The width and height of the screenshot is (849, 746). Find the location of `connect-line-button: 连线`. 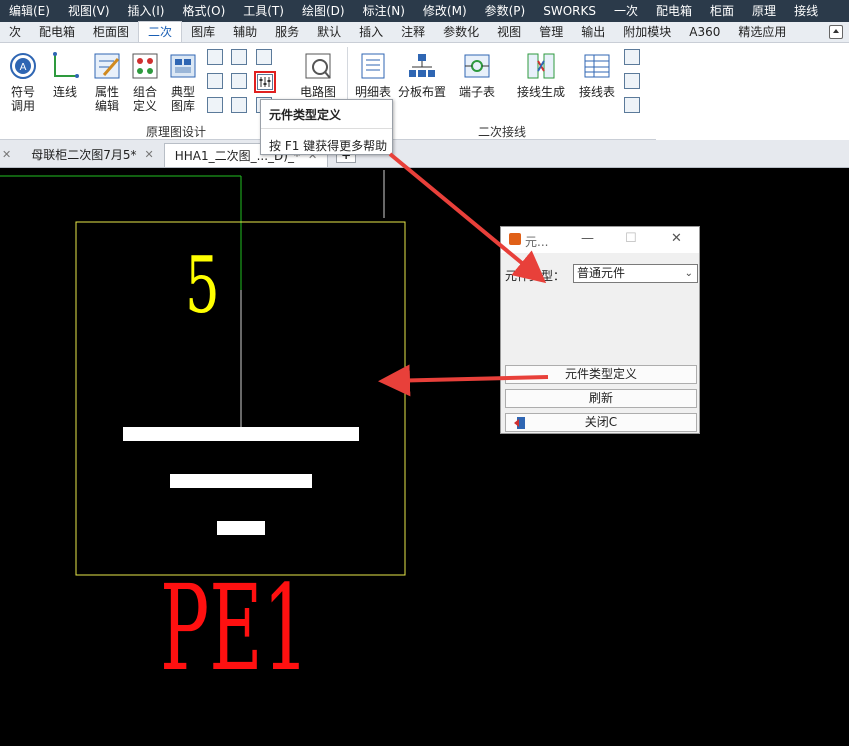

connect-line-button: 连线 is located at coordinates (65, 75).